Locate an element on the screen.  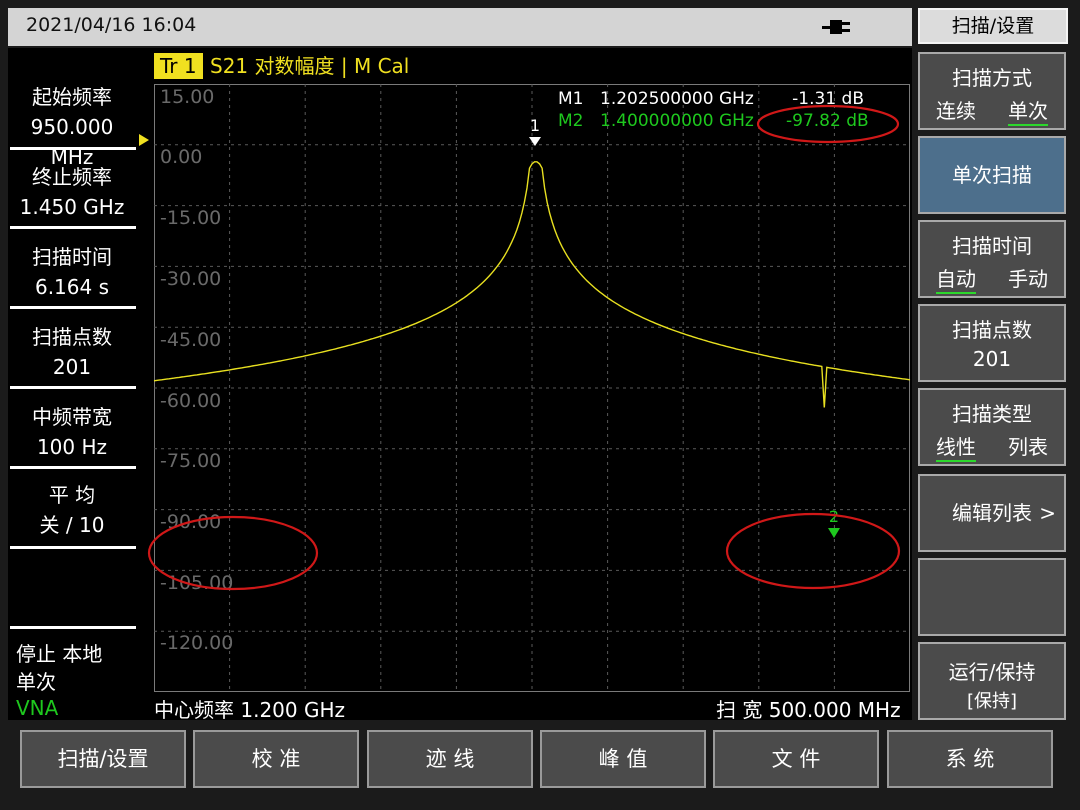
sweep-mode-label: 扫描方式 is located at coordinates (992, 78).